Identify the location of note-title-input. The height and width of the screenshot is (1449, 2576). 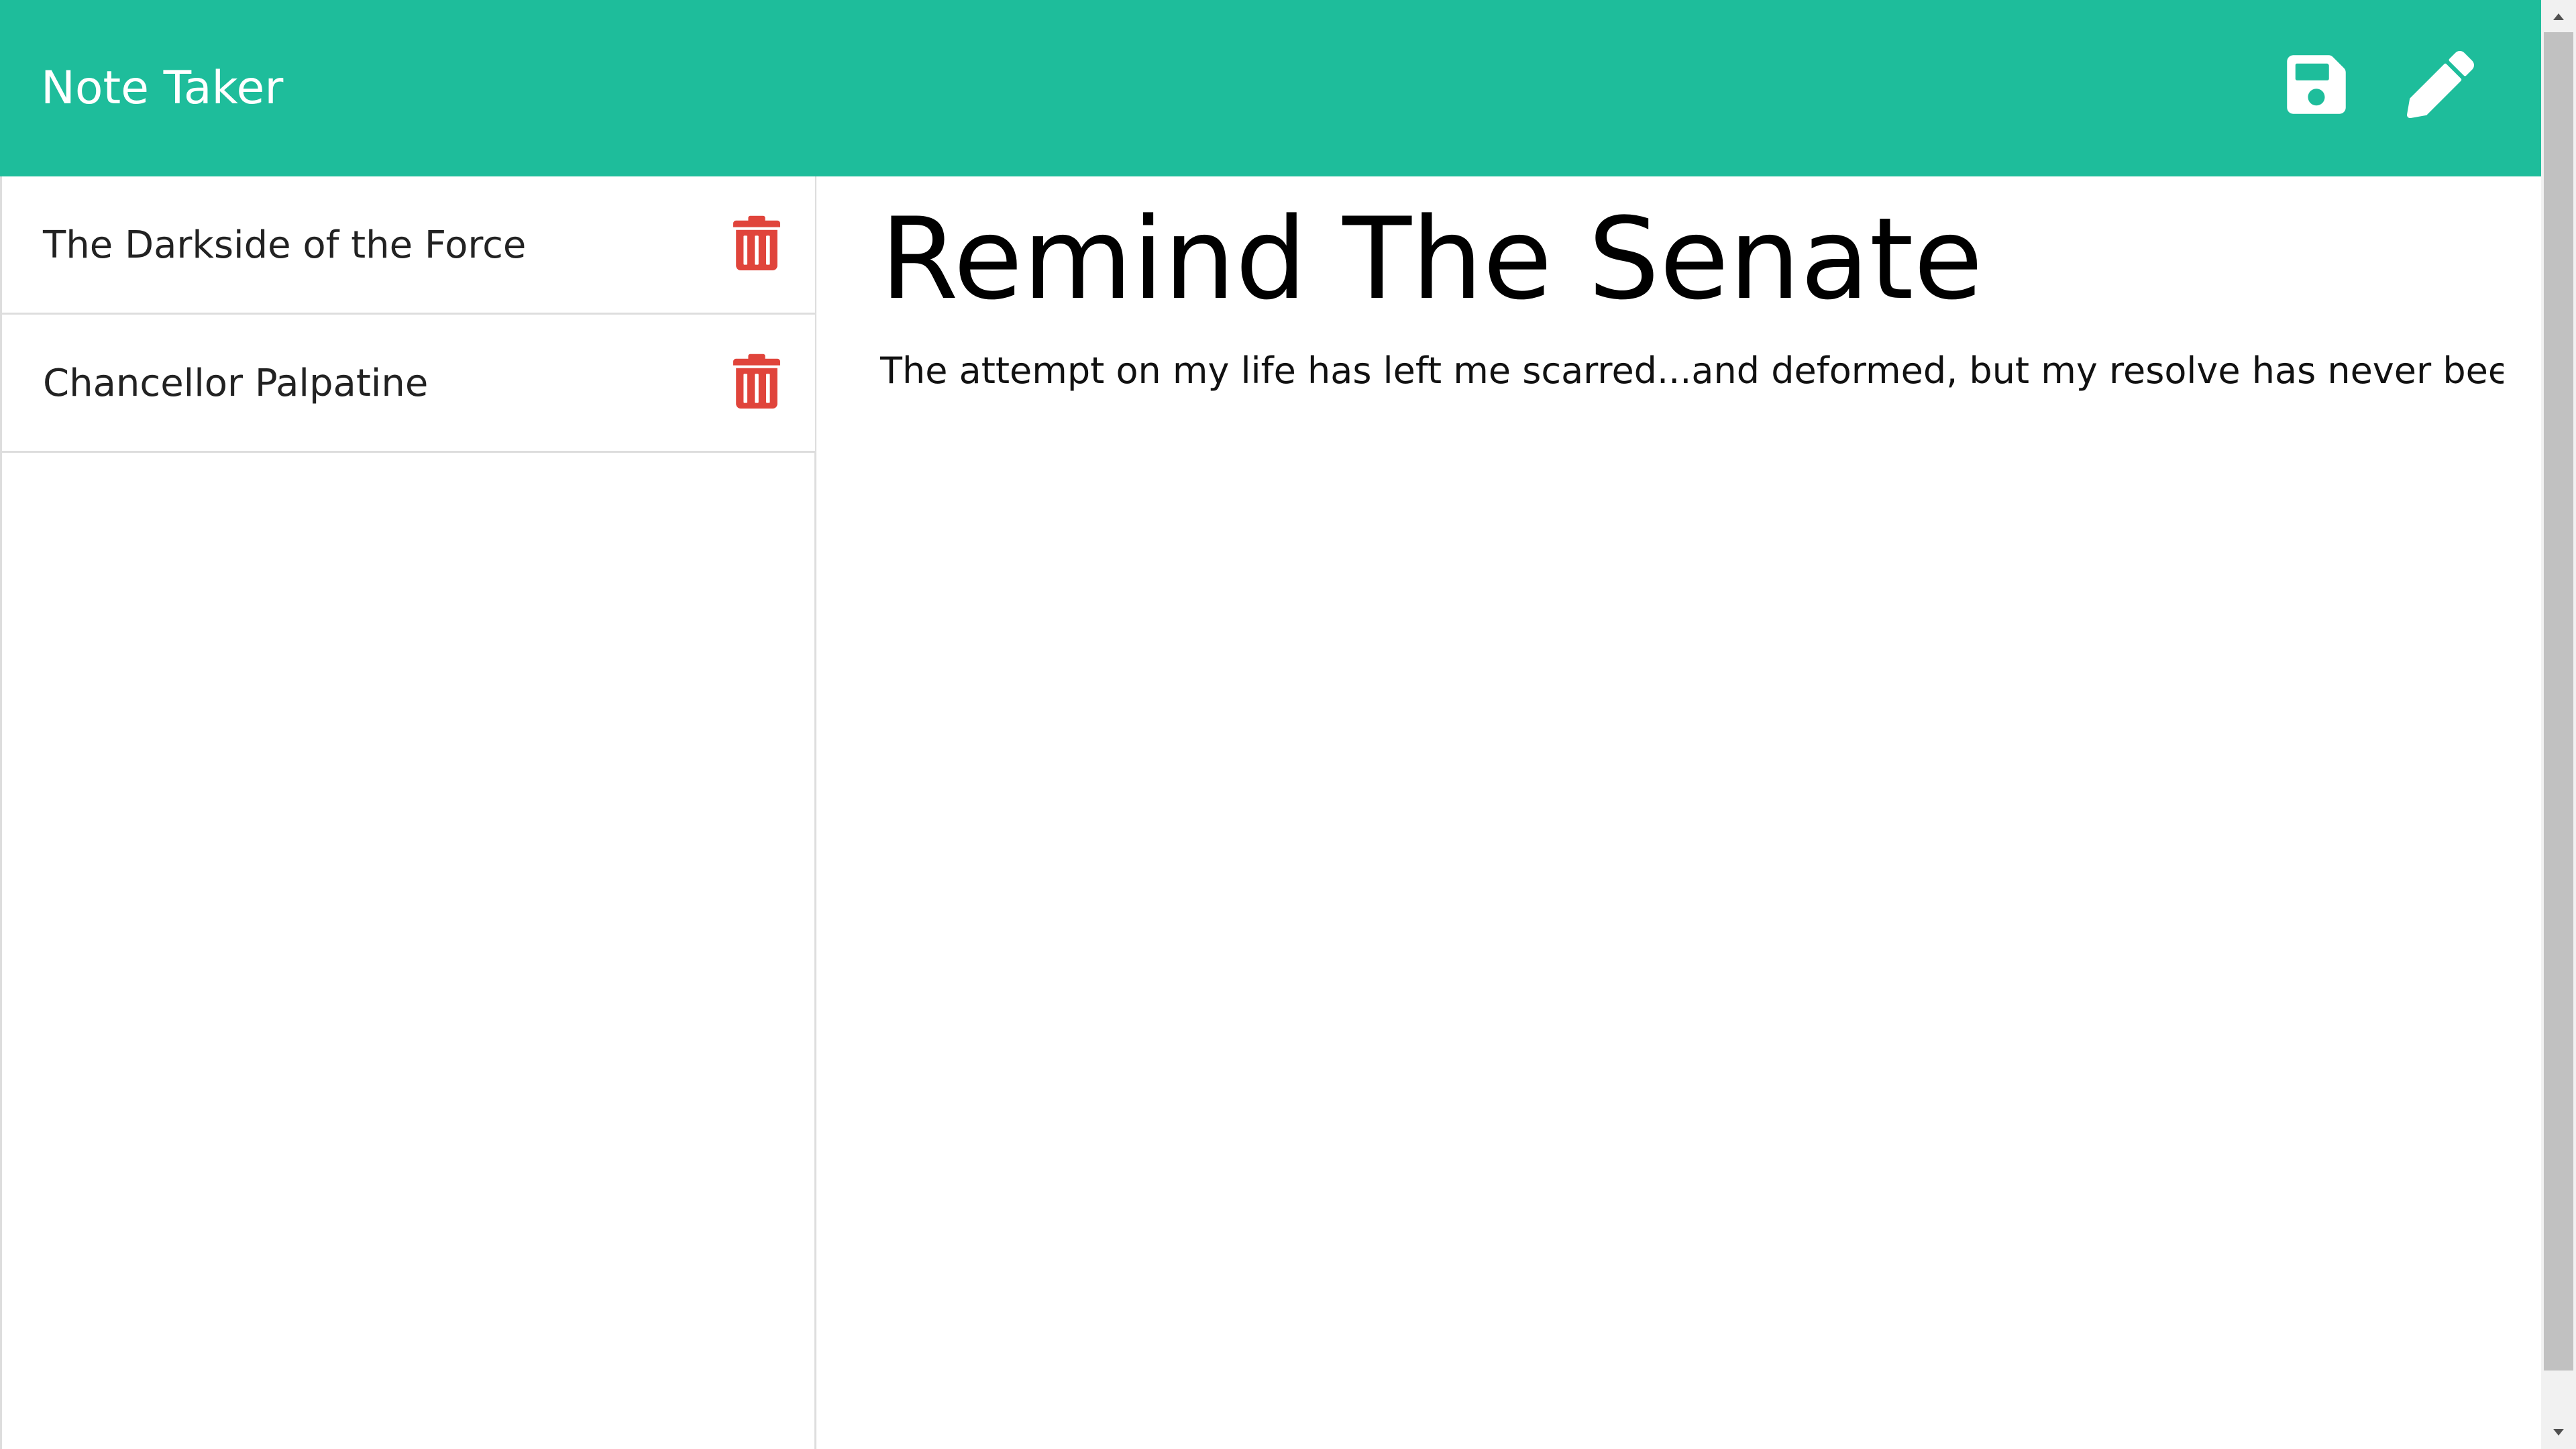
(1685, 259).